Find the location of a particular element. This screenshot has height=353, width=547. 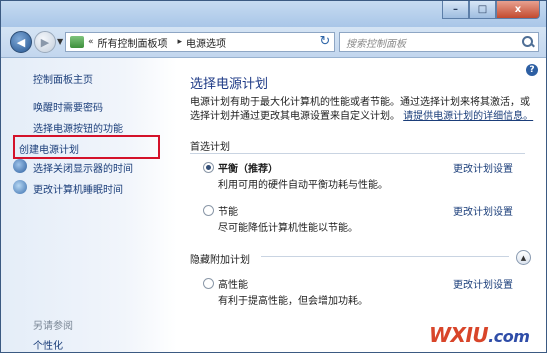

change-plan-settings-balanced: 更改计划设置 is located at coordinates (483, 167).